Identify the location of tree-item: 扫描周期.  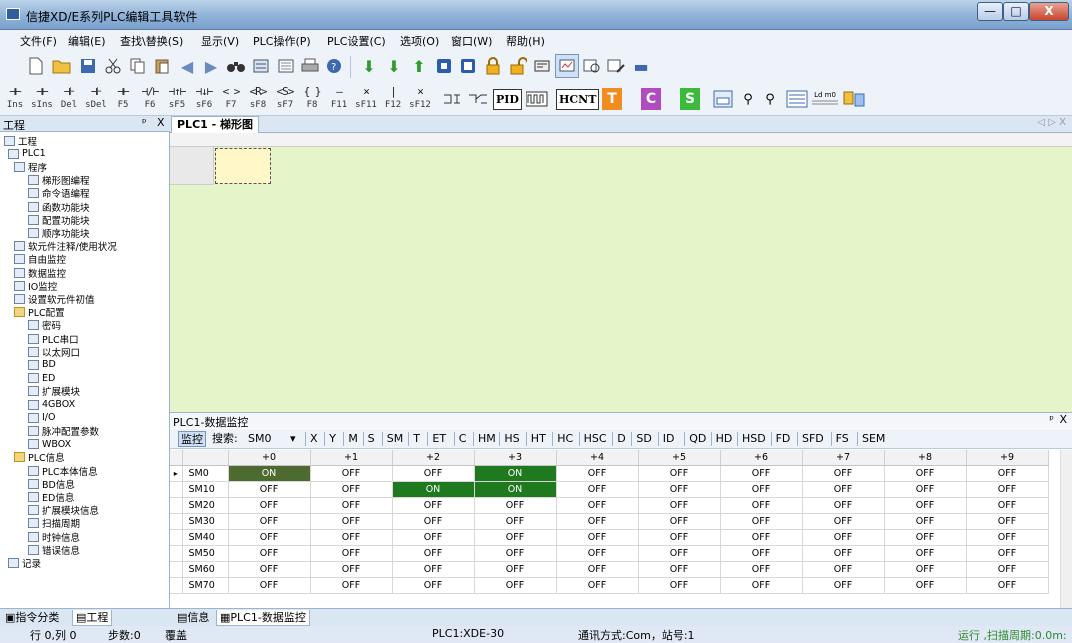
(54, 523).